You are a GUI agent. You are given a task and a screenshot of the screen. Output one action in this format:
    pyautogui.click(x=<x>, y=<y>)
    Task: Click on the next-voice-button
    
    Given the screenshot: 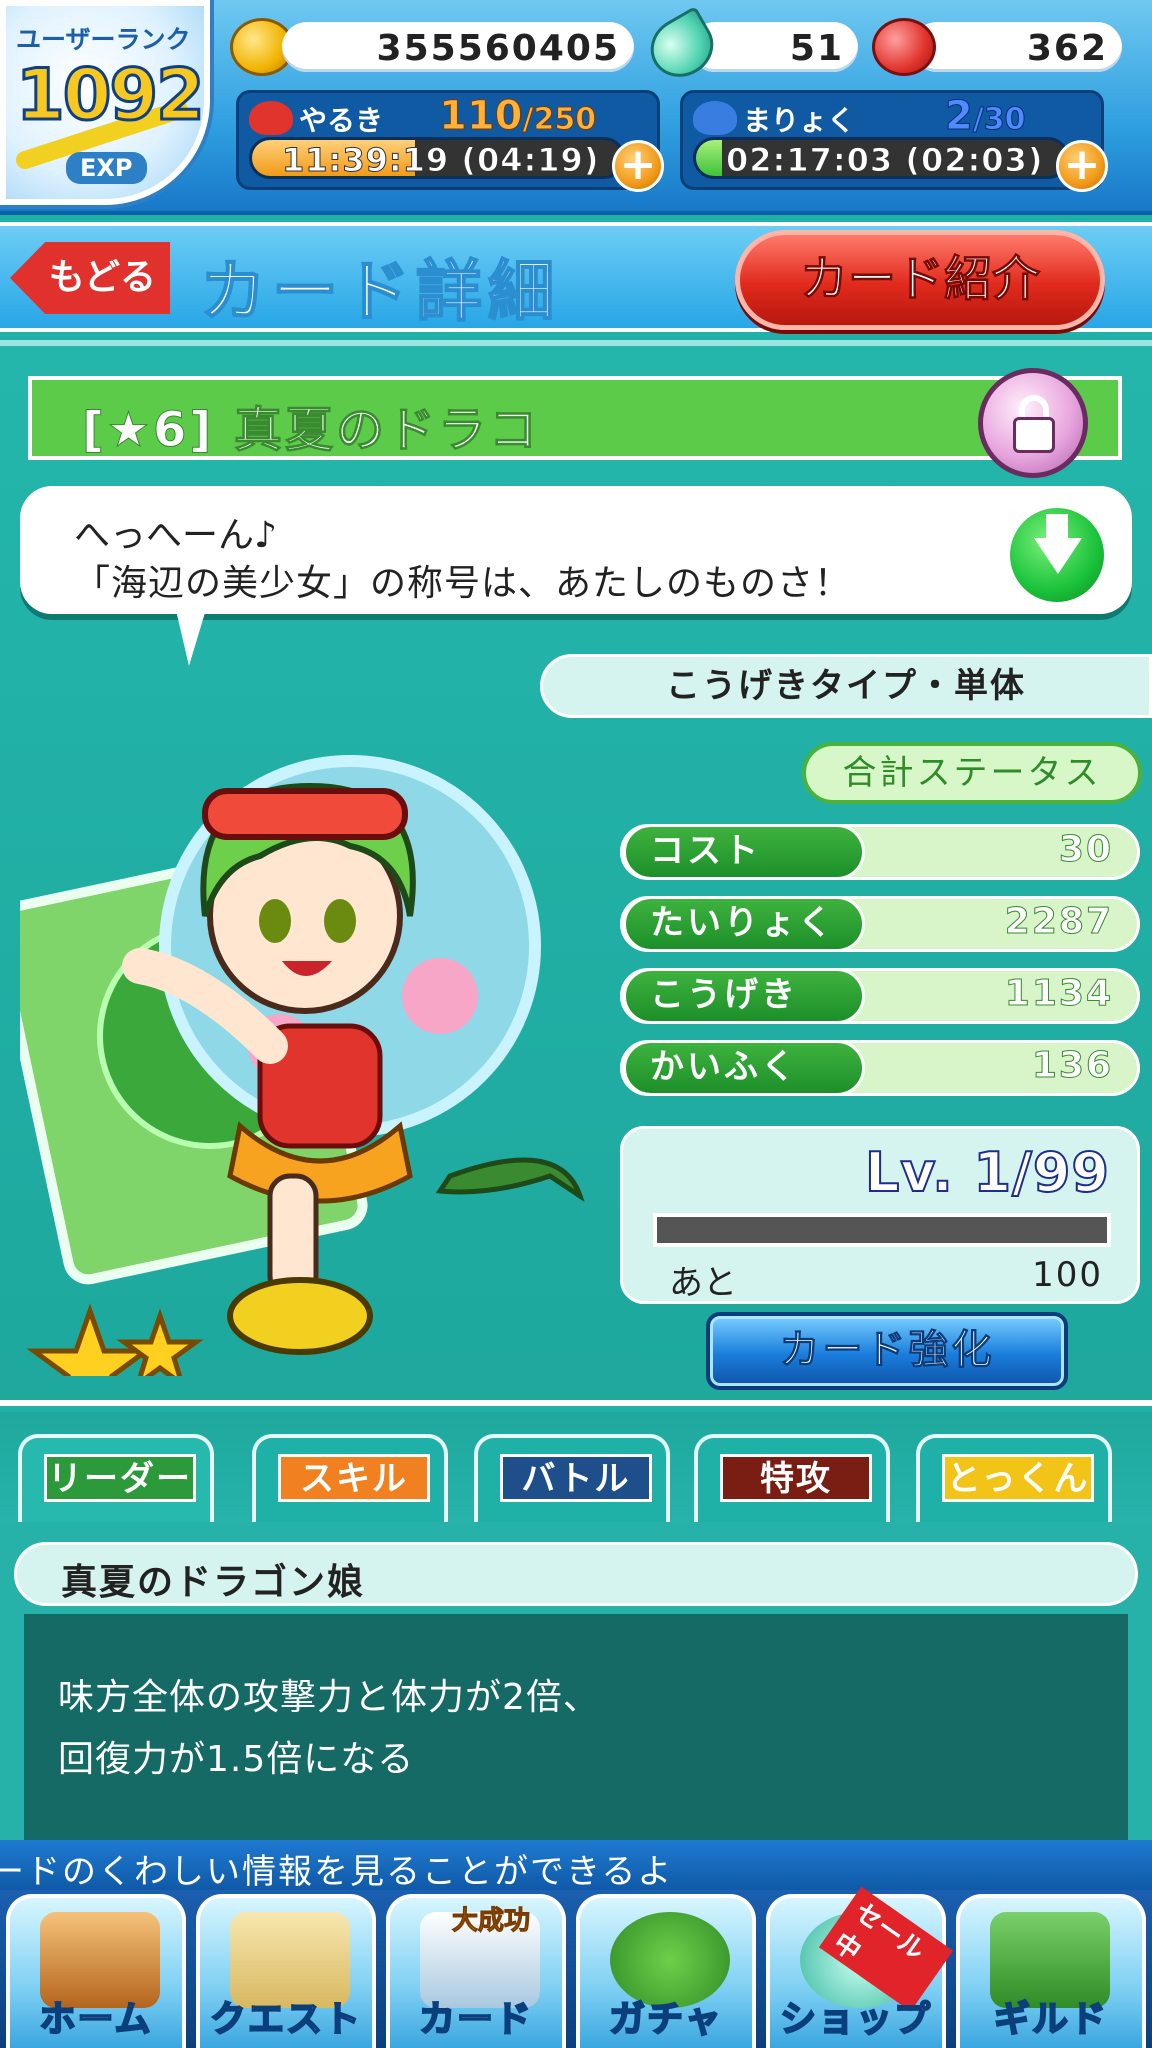 What is the action you would take?
    pyautogui.click(x=1057, y=555)
    